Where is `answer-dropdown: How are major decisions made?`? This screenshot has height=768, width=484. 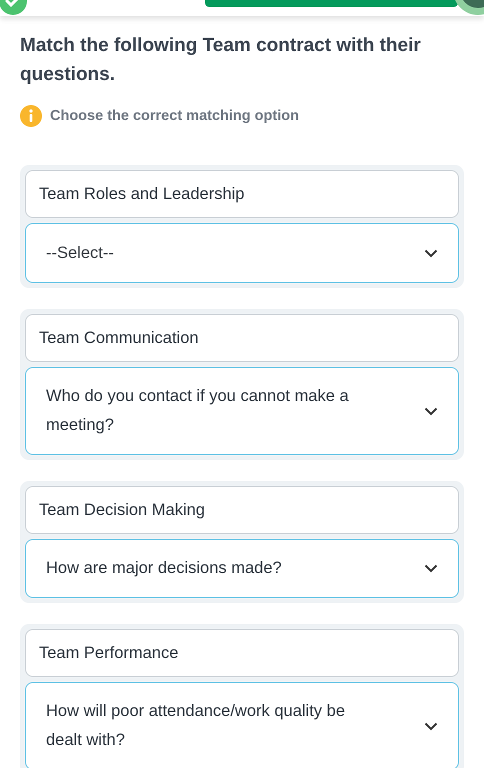 answer-dropdown: How are major decisions made? is located at coordinates (242, 568).